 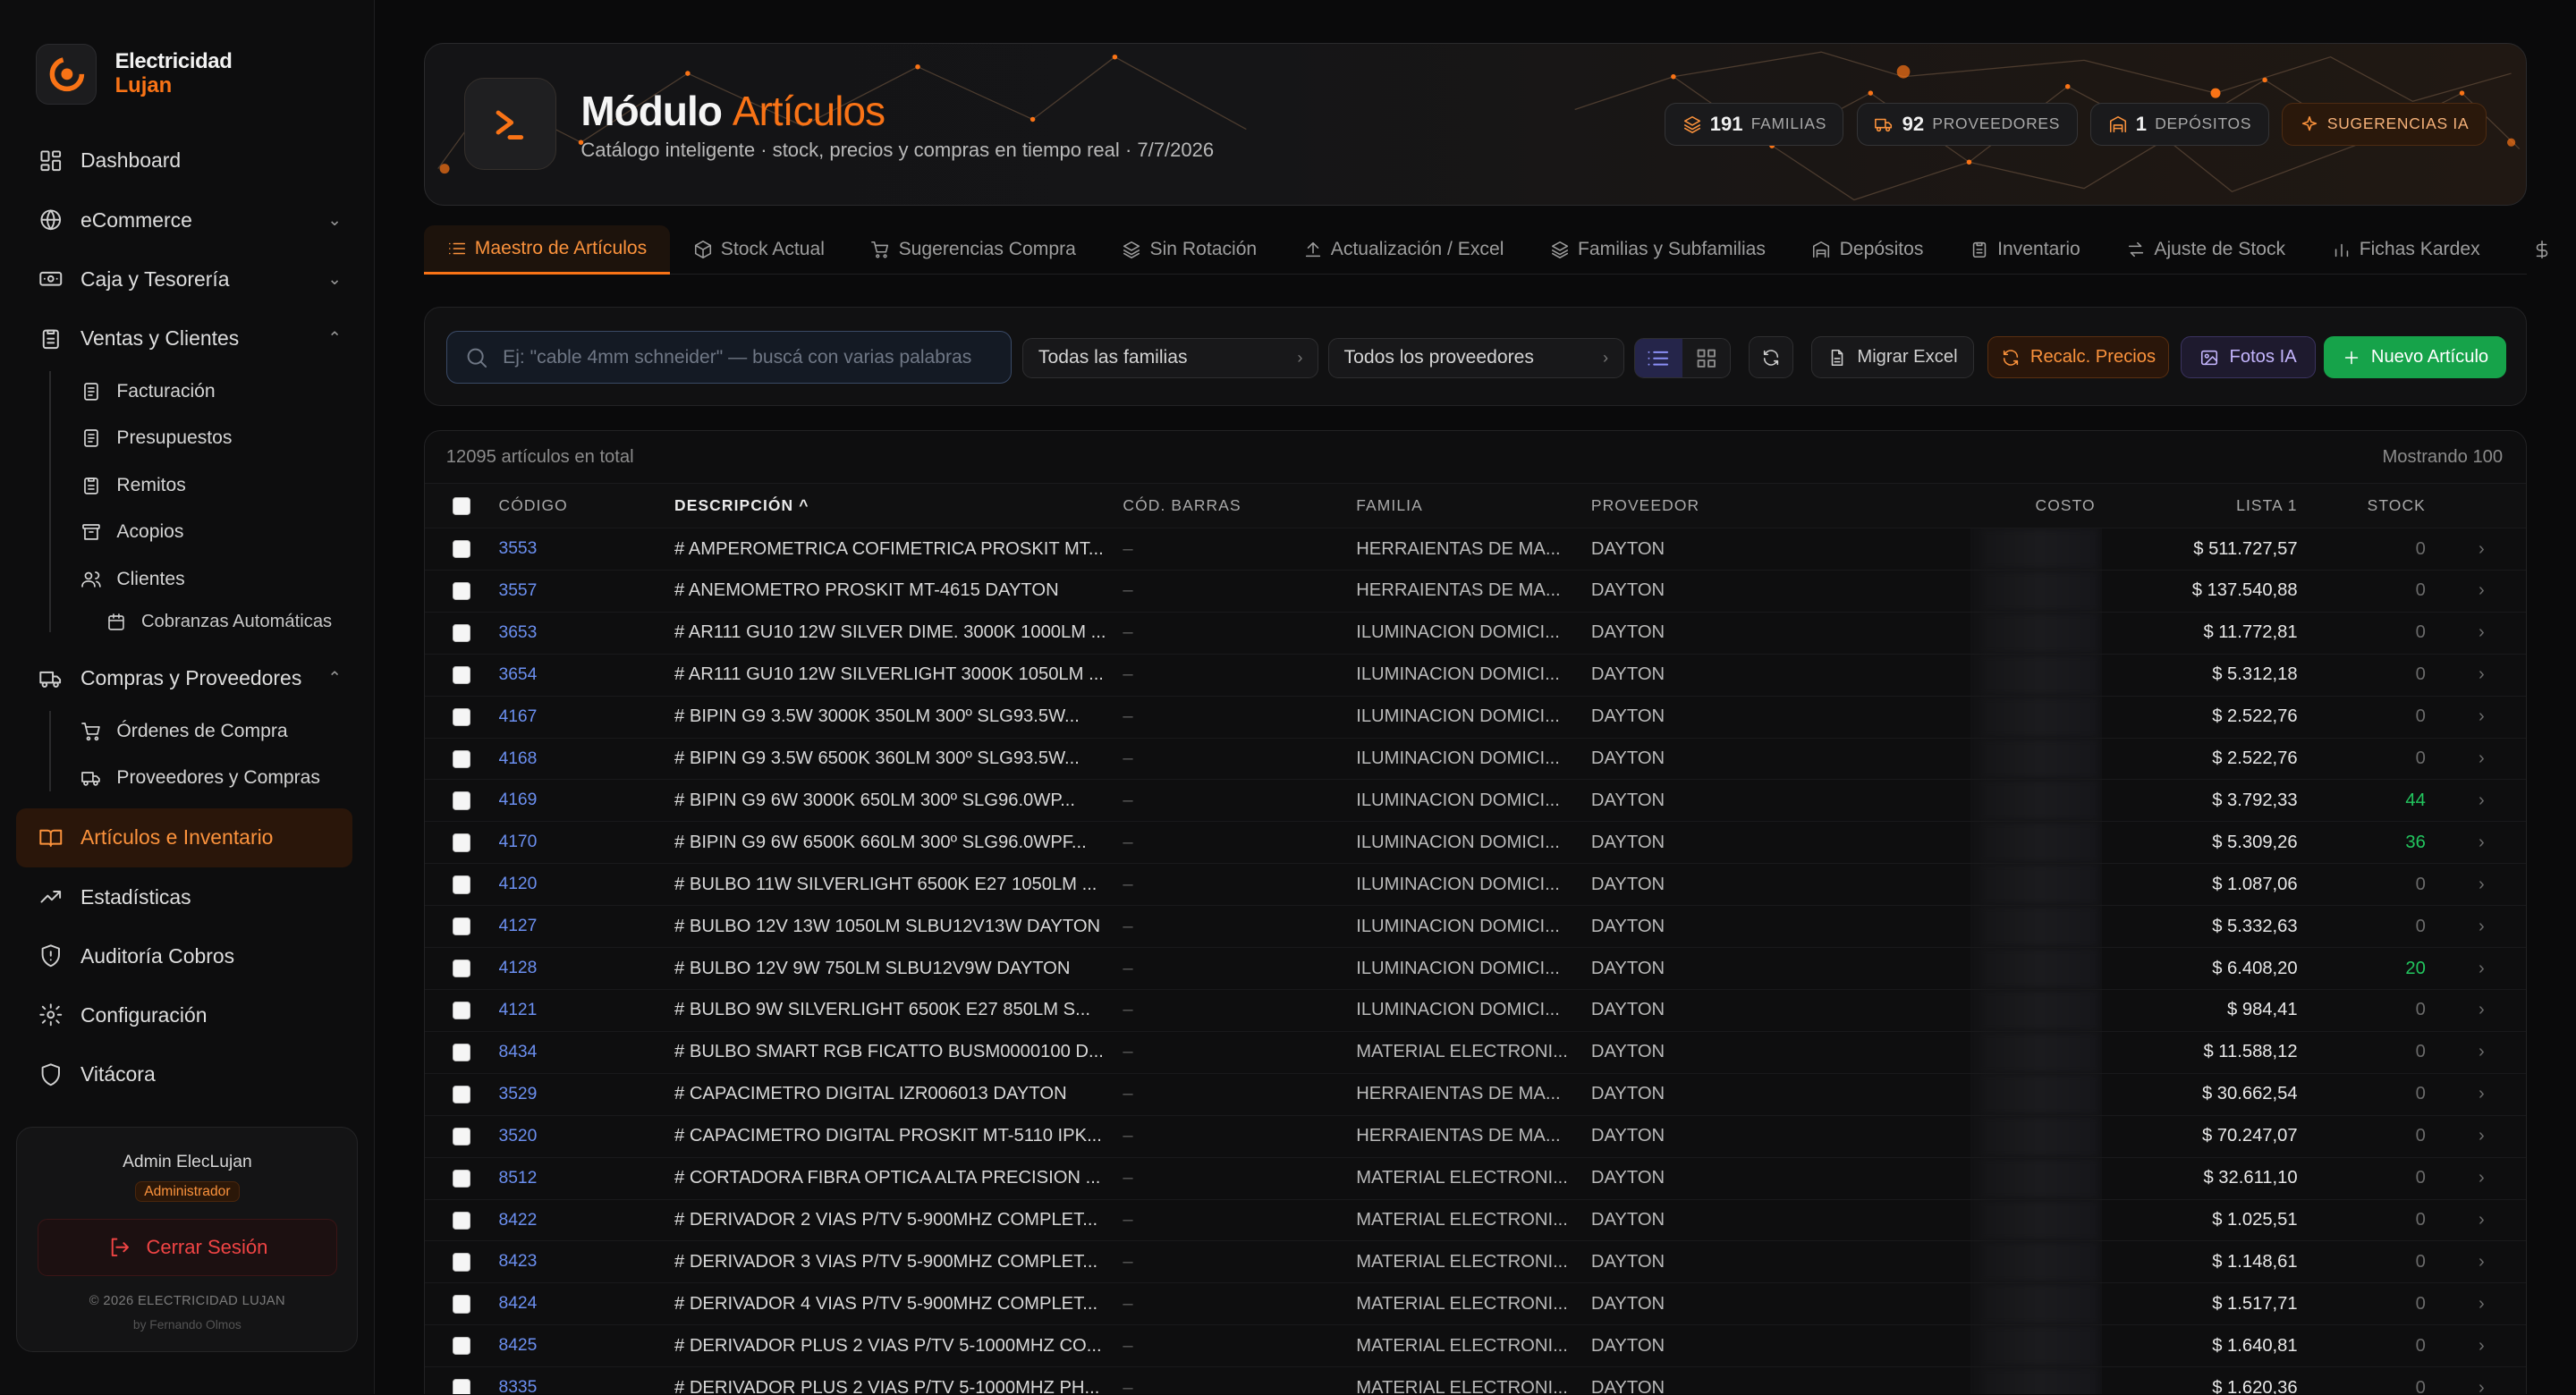 What do you see at coordinates (1473, 505) in the screenshot?
I see `header-familia: FAMILIA` at bounding box center [1473, 505].